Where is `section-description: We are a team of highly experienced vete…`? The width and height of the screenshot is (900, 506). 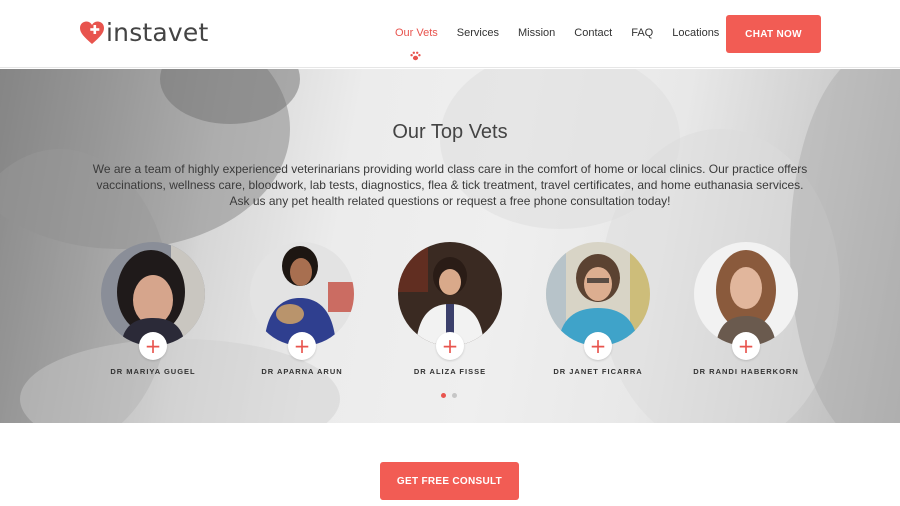
section-description: We are a team of highly experienced vete… is located at coordinates (450, 185).